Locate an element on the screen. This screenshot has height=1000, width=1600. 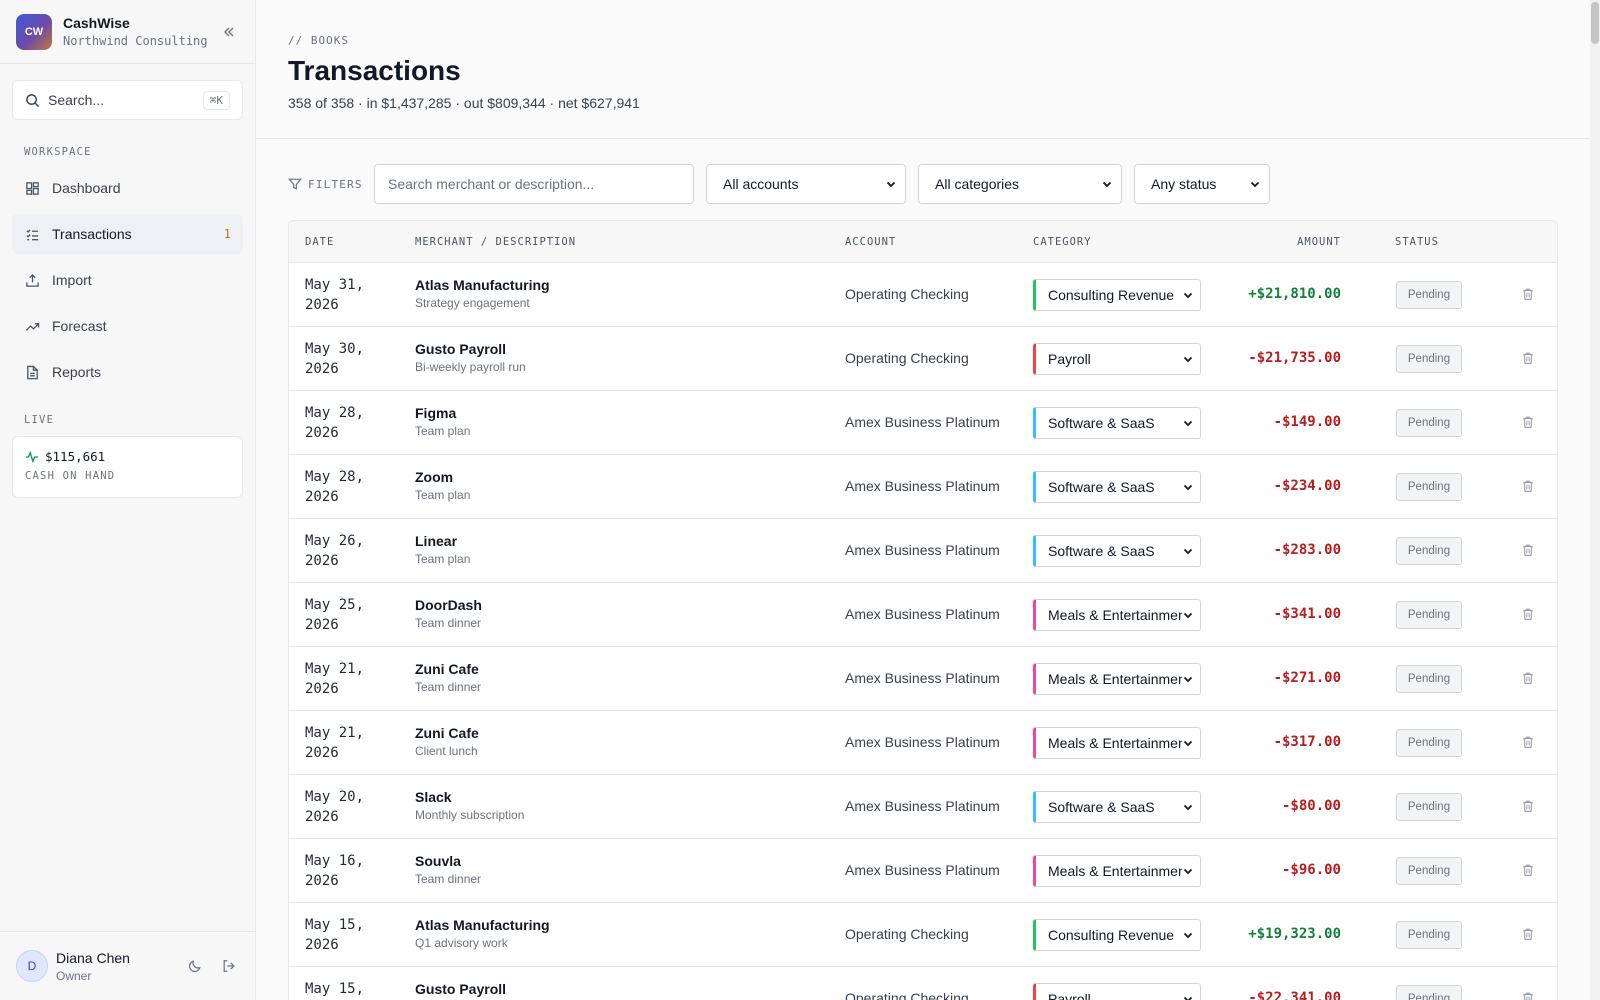
merchant-name: Zuni Cafe is located at coordinates (447, 733).